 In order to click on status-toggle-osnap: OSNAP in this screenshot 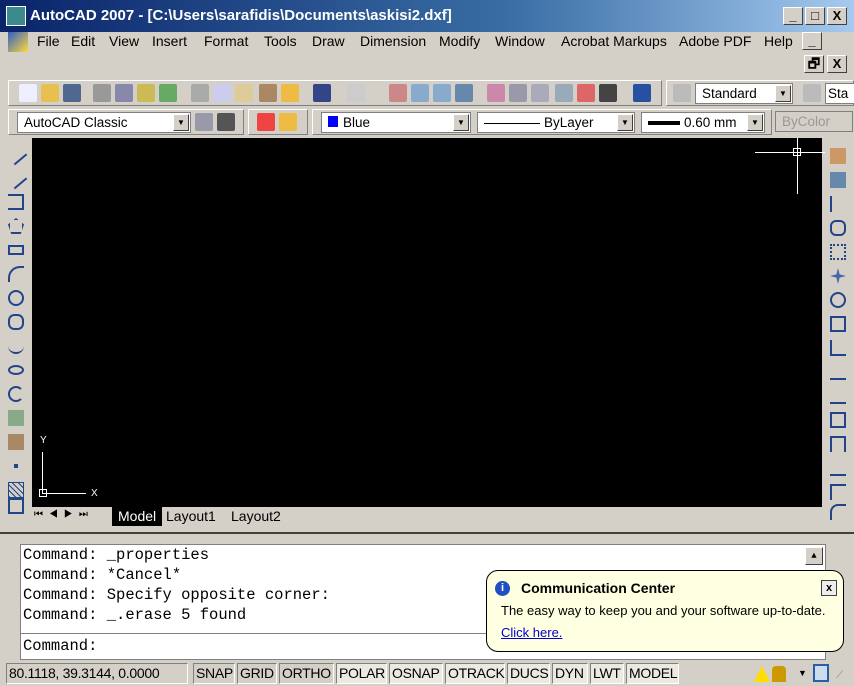, I will do `click(416, 673)`.